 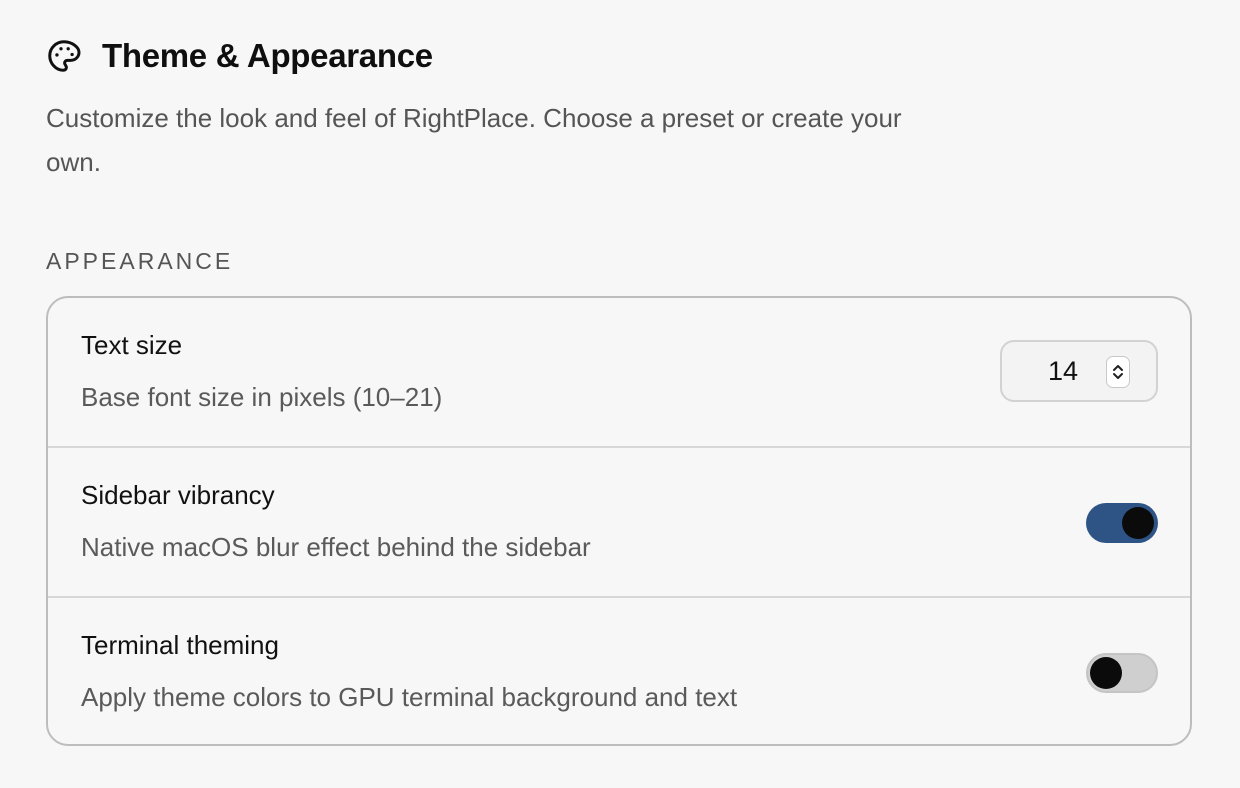 What do you see at coordinates (1079, 371) in the screenshot?
I see `text-size-stepper: 14` at bounding box center [1079, 371].